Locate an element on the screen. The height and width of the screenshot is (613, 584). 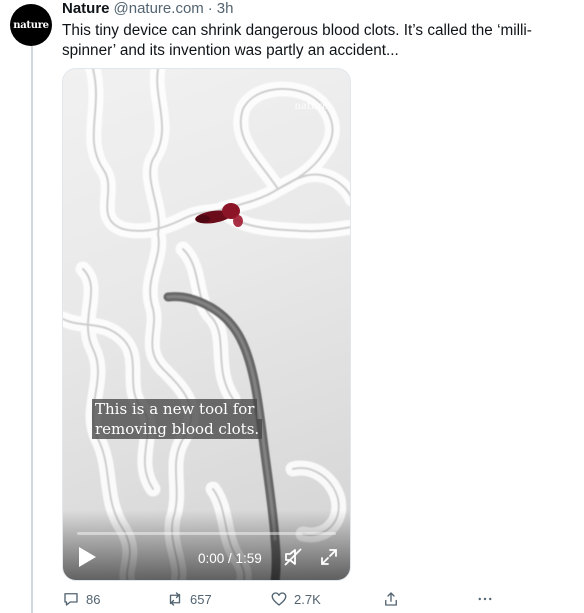
tweet-time: 3h is located at coordinates (225, 8).